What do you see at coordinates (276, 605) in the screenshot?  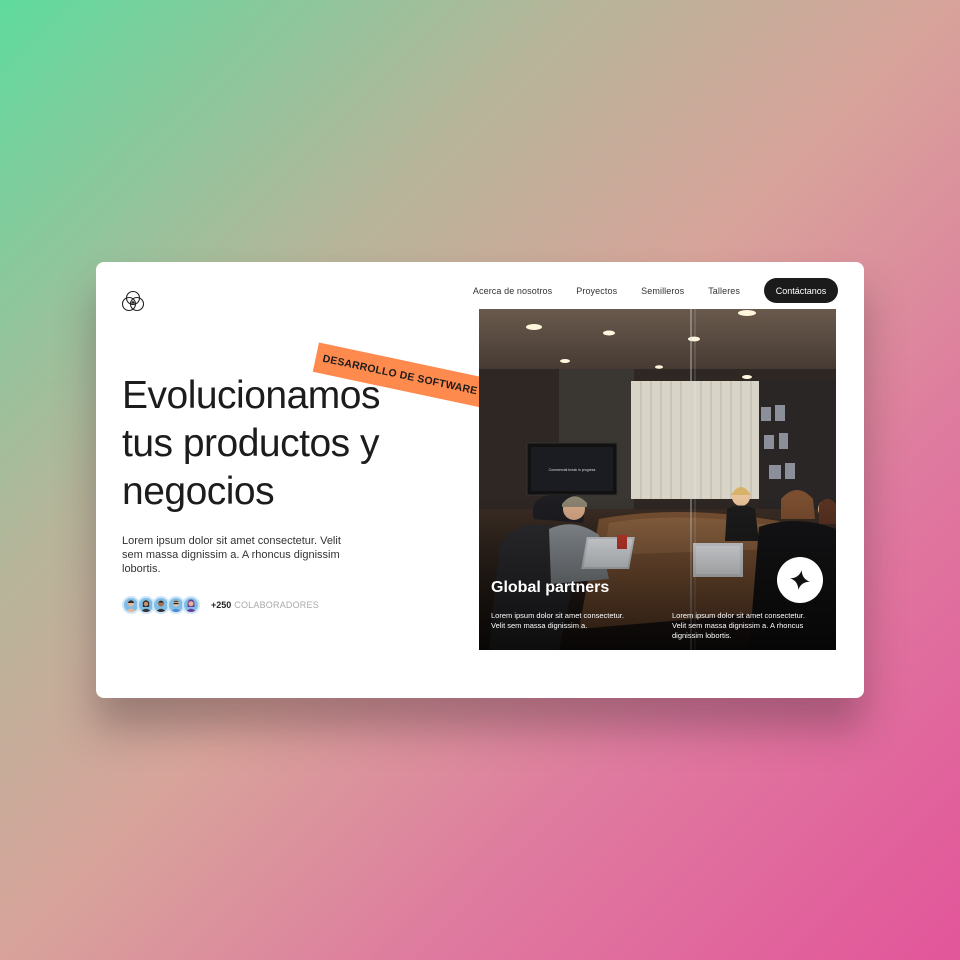 I see `collaborators-label: COLABORADORES` at bounding box center [276, 605].